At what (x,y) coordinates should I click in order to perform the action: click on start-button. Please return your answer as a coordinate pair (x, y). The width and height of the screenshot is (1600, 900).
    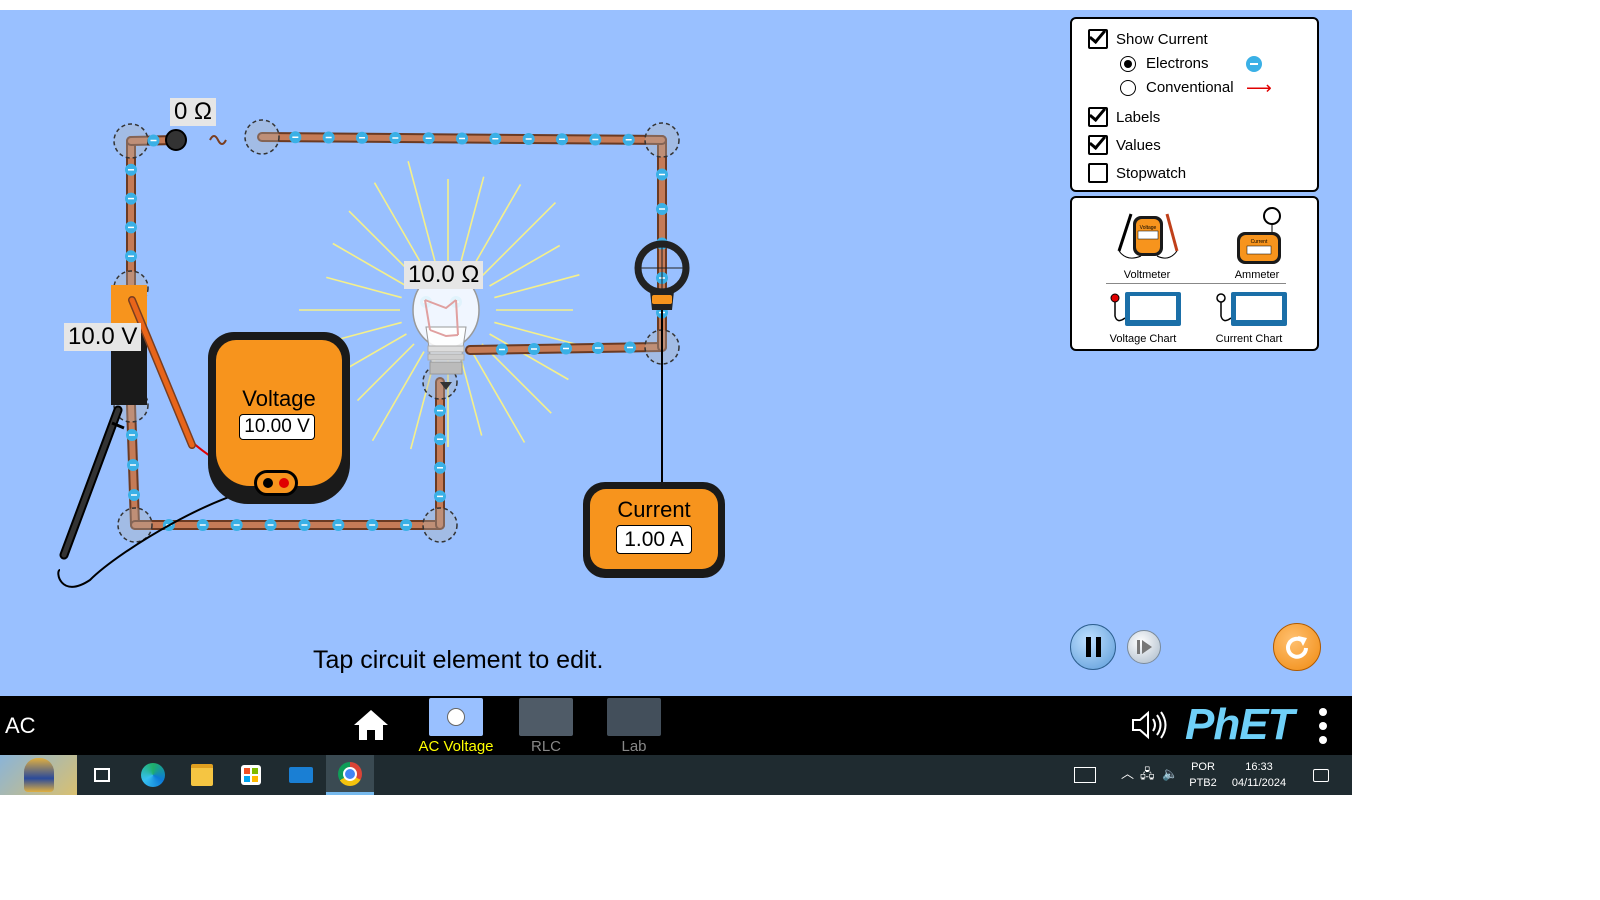
    Looking at the image, I should click on (38, 775).